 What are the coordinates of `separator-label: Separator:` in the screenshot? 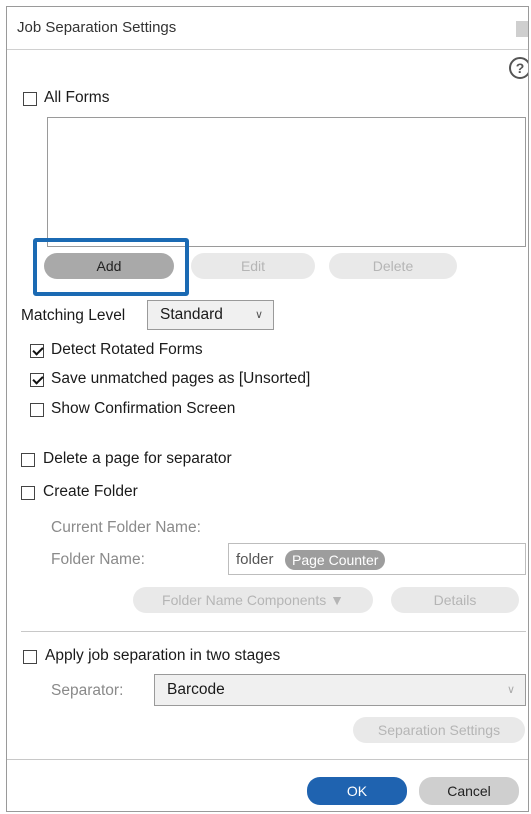 It's located at (87, 690).